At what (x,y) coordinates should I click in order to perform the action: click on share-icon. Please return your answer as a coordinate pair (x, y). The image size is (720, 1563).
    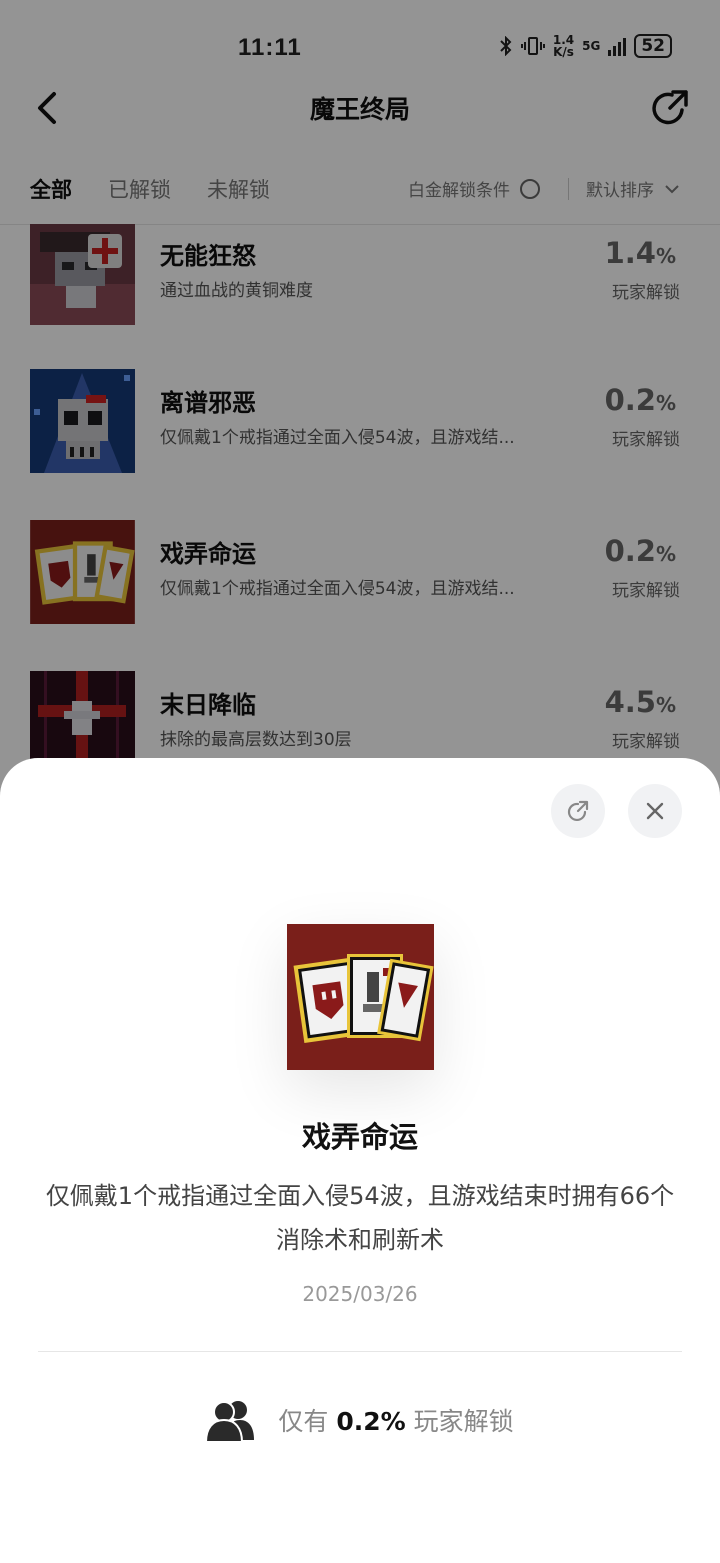
    Looking at the image, I should click on (578, 810).